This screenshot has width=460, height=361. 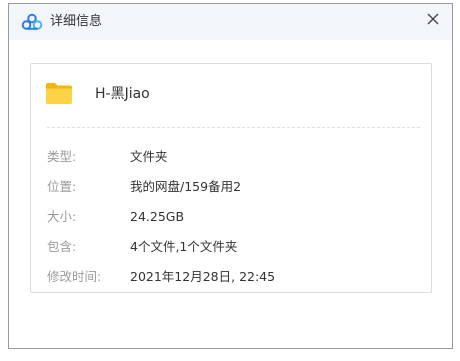 I want to click on title-bar: 详细信息, so click(x=230, y=22).